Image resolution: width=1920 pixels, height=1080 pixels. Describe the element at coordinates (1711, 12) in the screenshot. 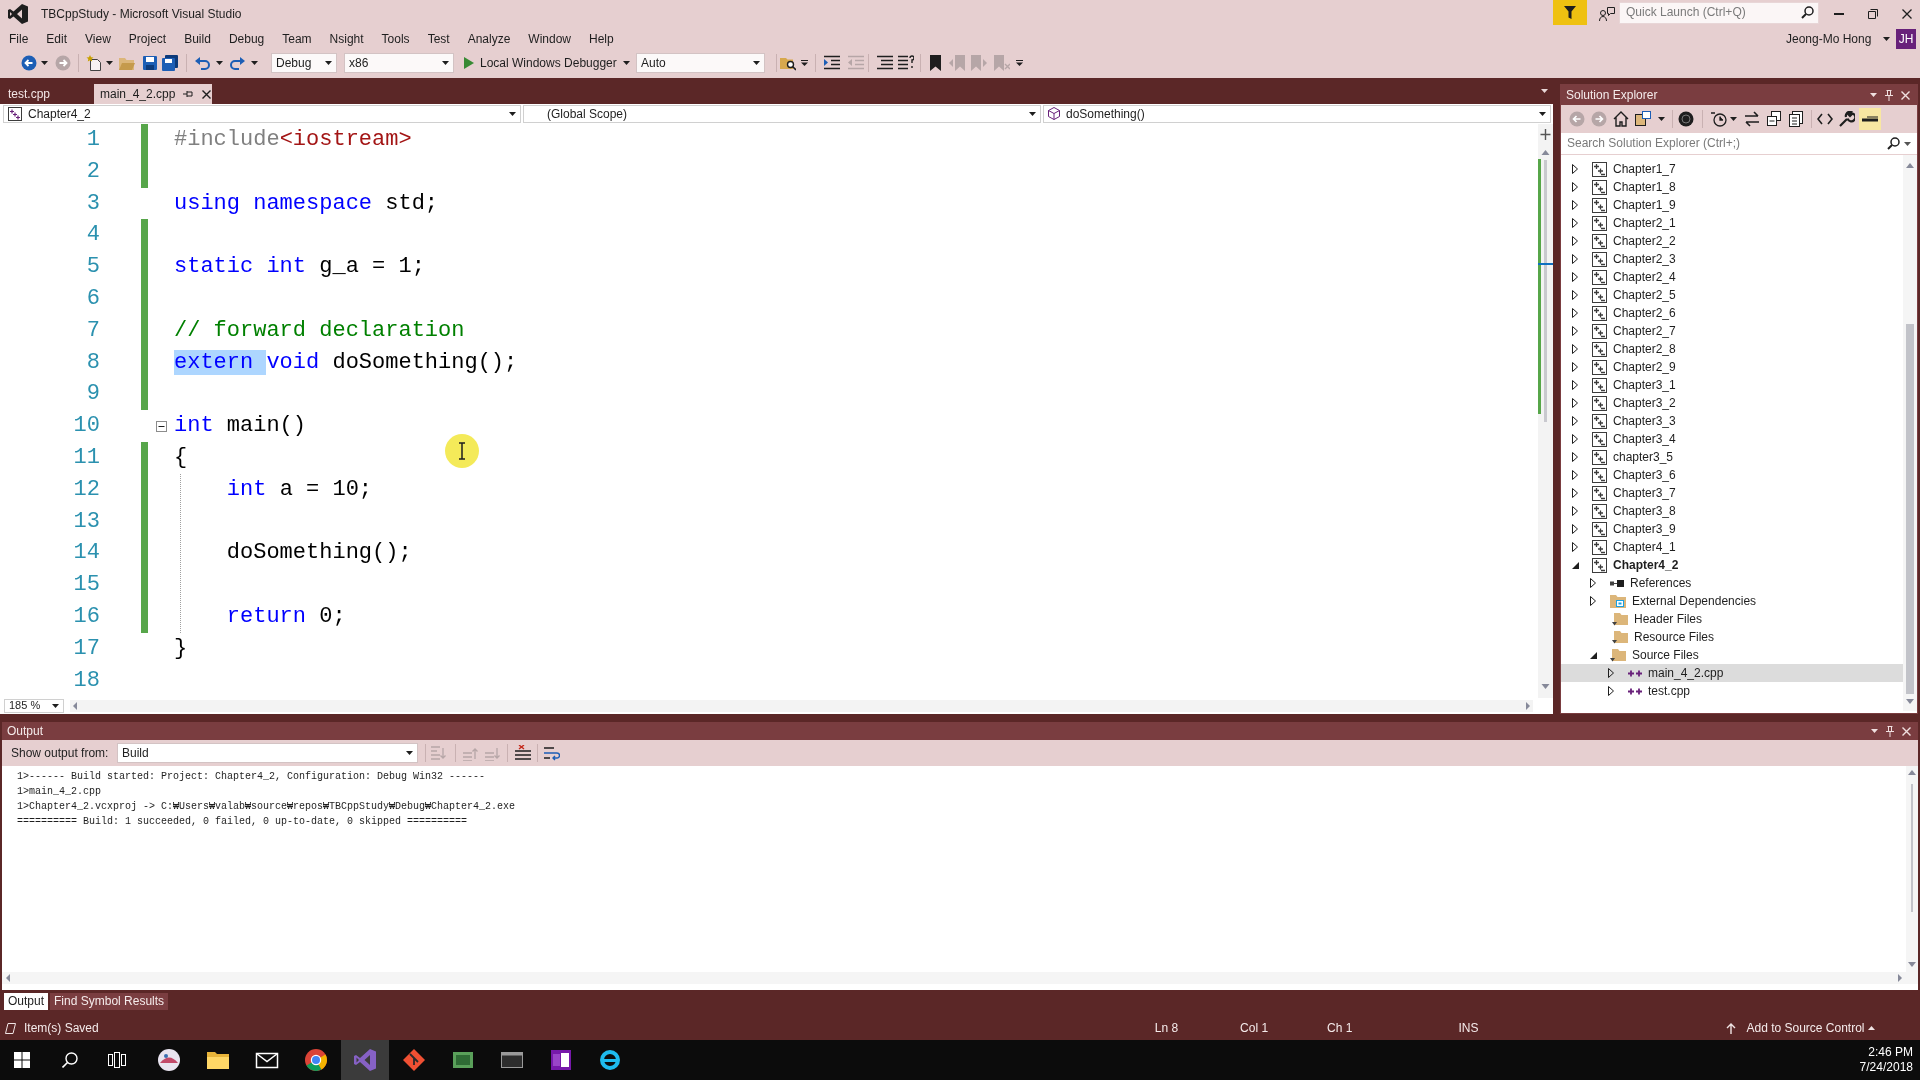

I see `quick-launch-field: Quick Launch (Ctrl+Q)` at that location.